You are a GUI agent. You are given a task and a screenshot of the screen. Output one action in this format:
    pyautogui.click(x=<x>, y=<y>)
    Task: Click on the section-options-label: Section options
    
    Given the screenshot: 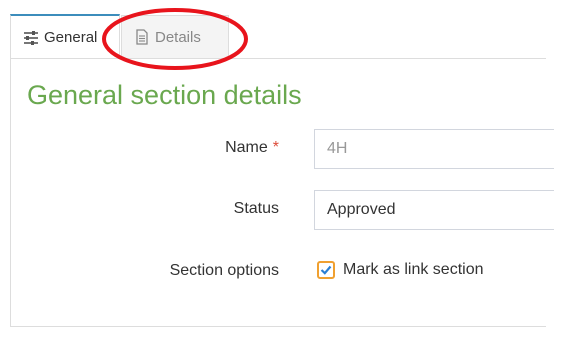 What is the action you would take?
    pyautogui.click(x=224, y=270)
    